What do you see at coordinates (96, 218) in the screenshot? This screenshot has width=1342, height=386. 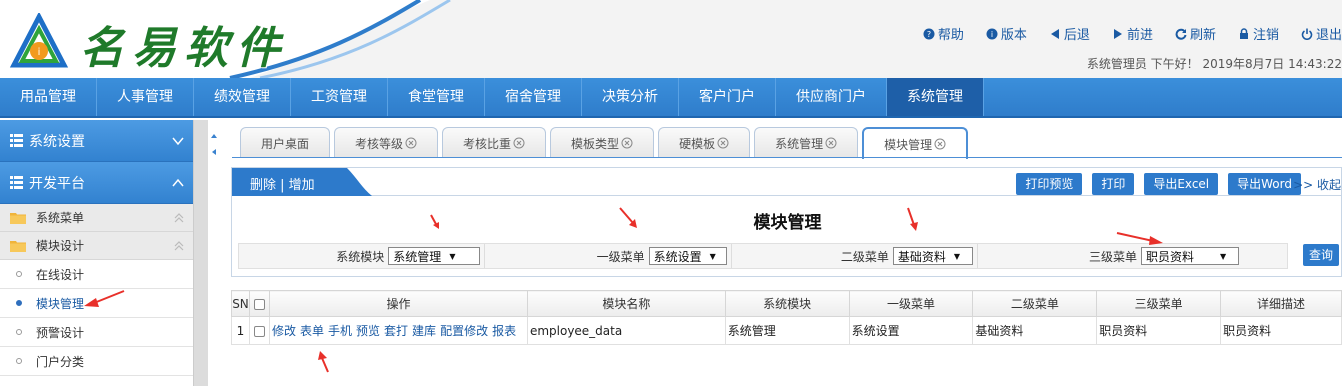 I see `sidebar-folder-system-menu: 系统菜单` at bounding box center [96, 218].